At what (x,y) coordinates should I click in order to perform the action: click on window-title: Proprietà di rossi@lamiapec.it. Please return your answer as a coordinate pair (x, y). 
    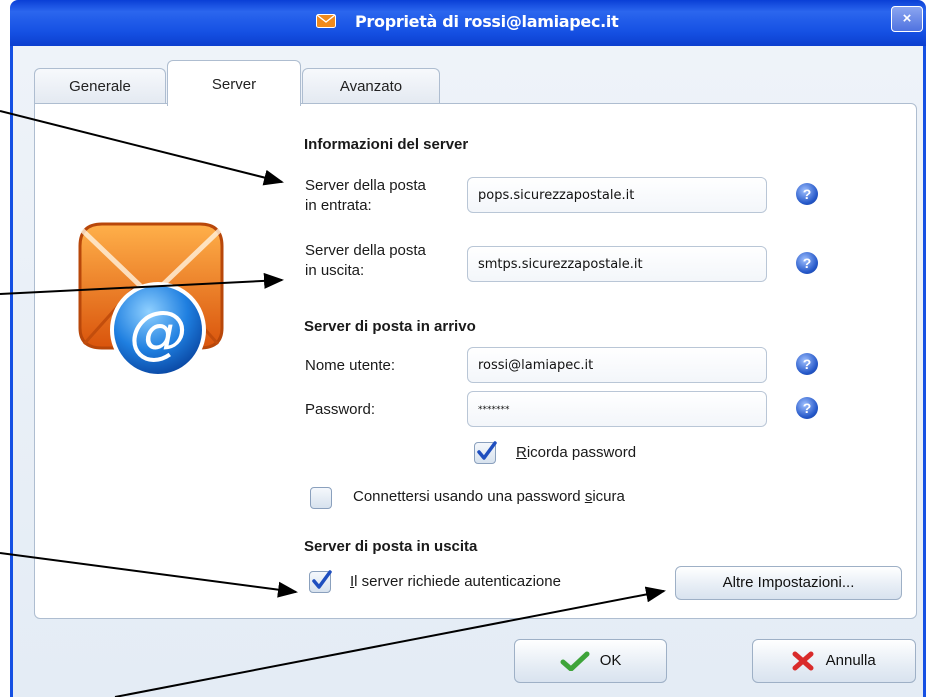
    Looking at the image, I should click on (487, 21).